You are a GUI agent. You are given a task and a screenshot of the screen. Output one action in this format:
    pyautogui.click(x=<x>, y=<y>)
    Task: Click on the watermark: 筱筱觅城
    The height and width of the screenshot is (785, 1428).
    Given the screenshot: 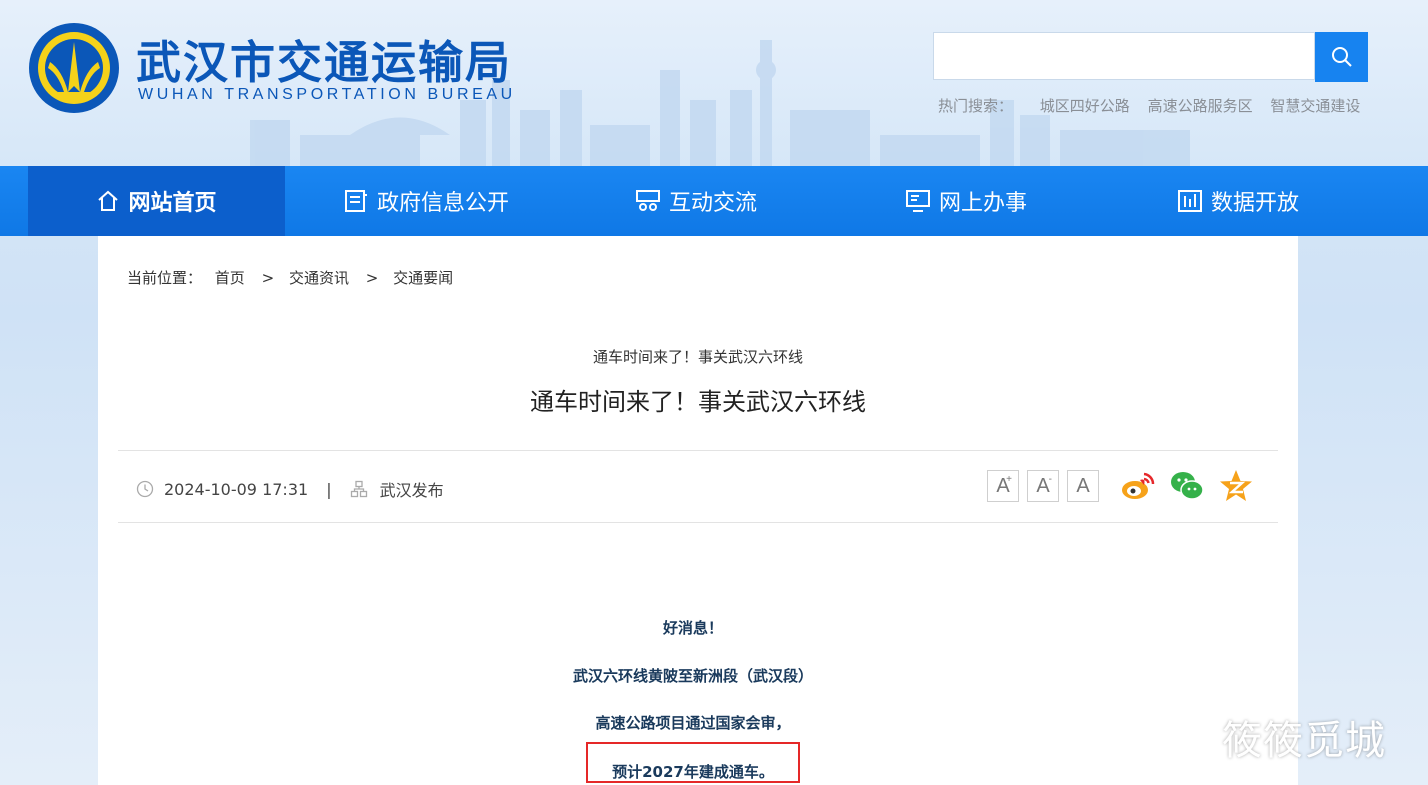 What is the action you would take?
    pyautogui.click(x=1304, y=741)
    